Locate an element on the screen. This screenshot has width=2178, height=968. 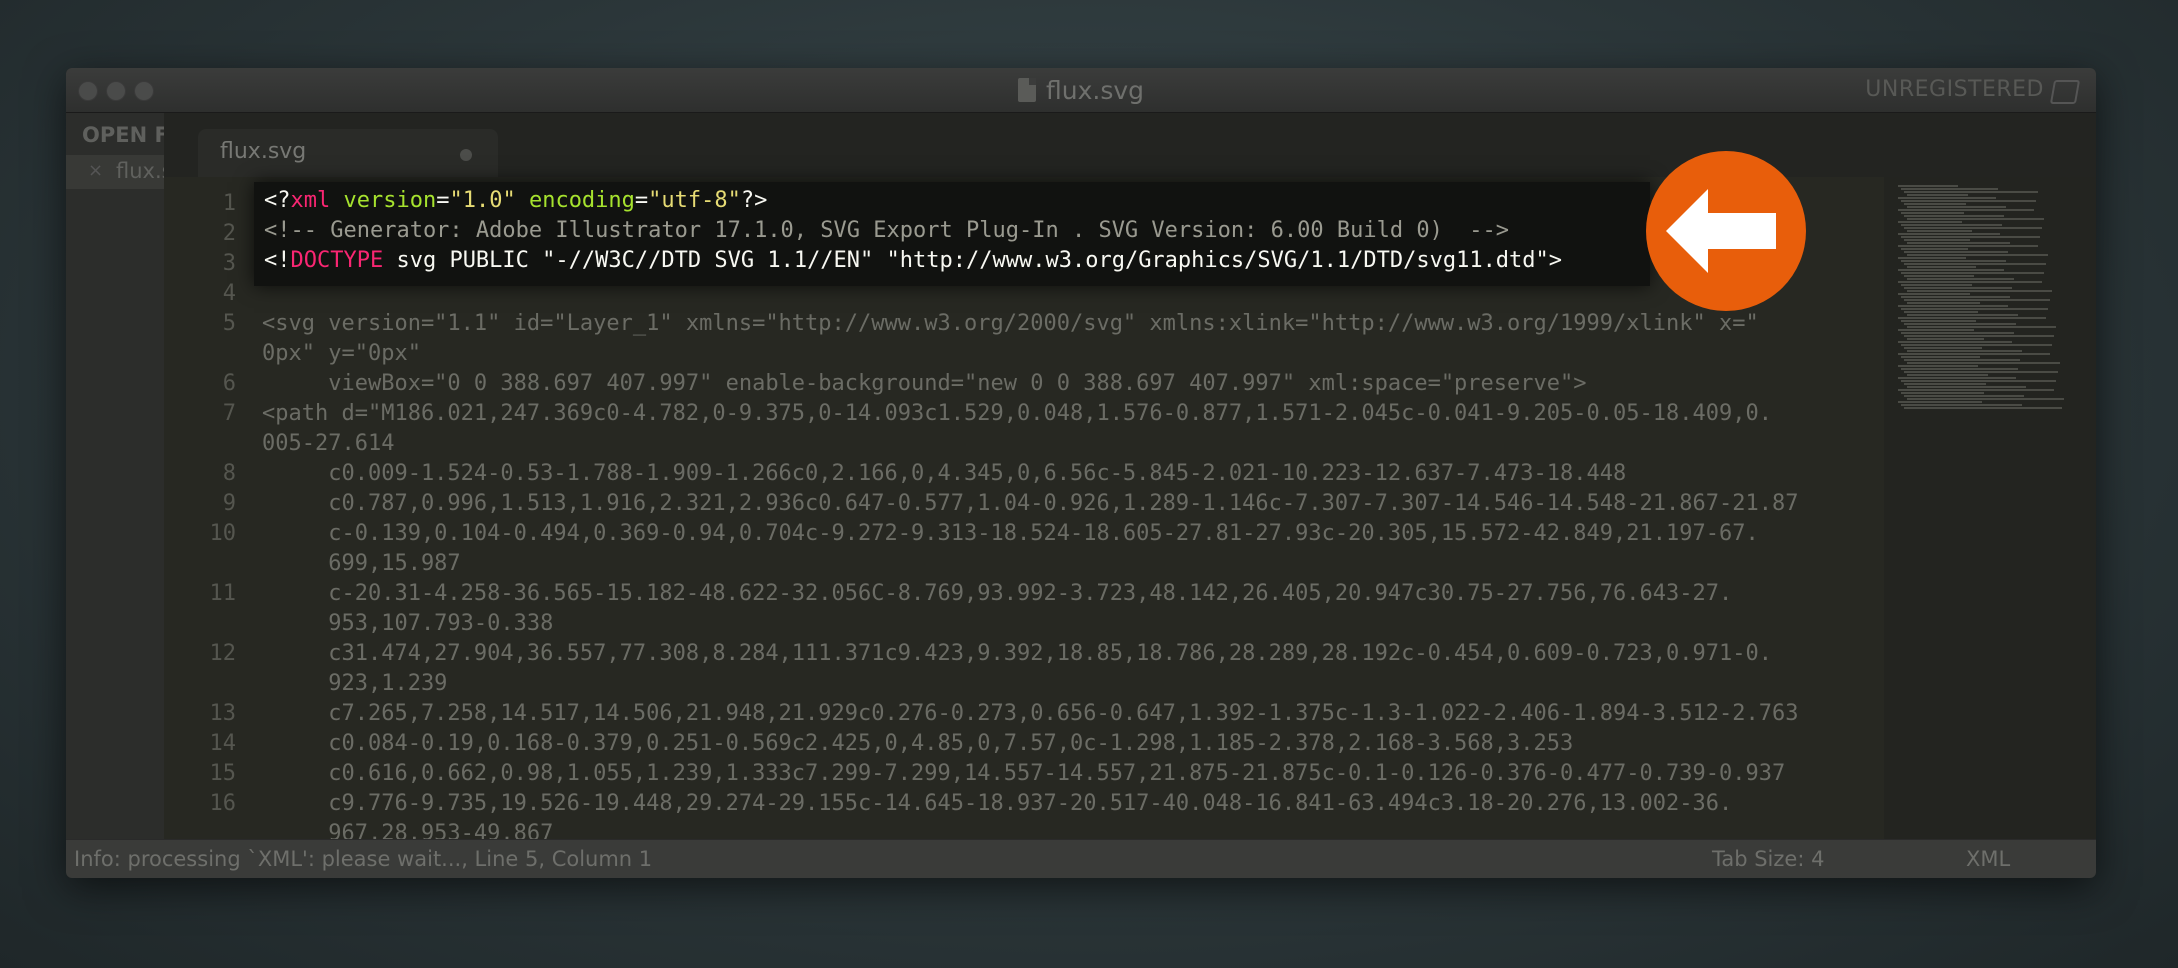
line-text: 967,28.953-49.867 is located at coordinates (408, 830).